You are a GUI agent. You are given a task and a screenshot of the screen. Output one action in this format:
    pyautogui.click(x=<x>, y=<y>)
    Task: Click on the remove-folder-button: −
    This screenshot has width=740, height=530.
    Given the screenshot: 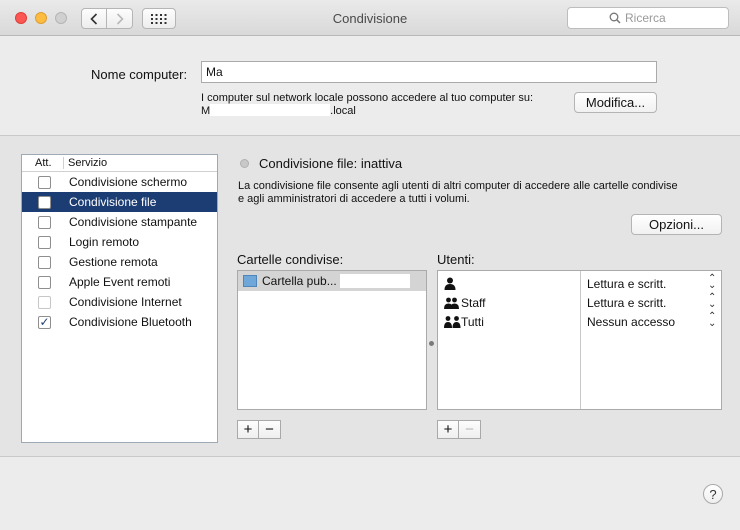 What is the action you would take?
    pyautogui.click(x=270, y=429)
    